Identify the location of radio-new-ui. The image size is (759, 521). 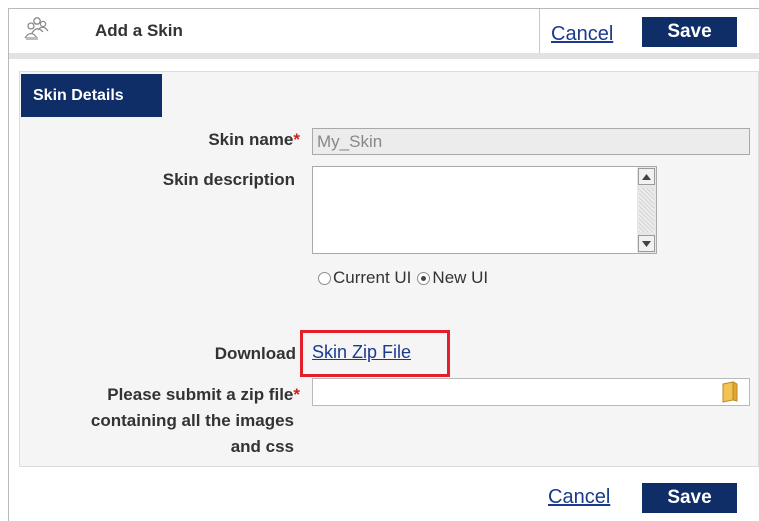
(424, 278).